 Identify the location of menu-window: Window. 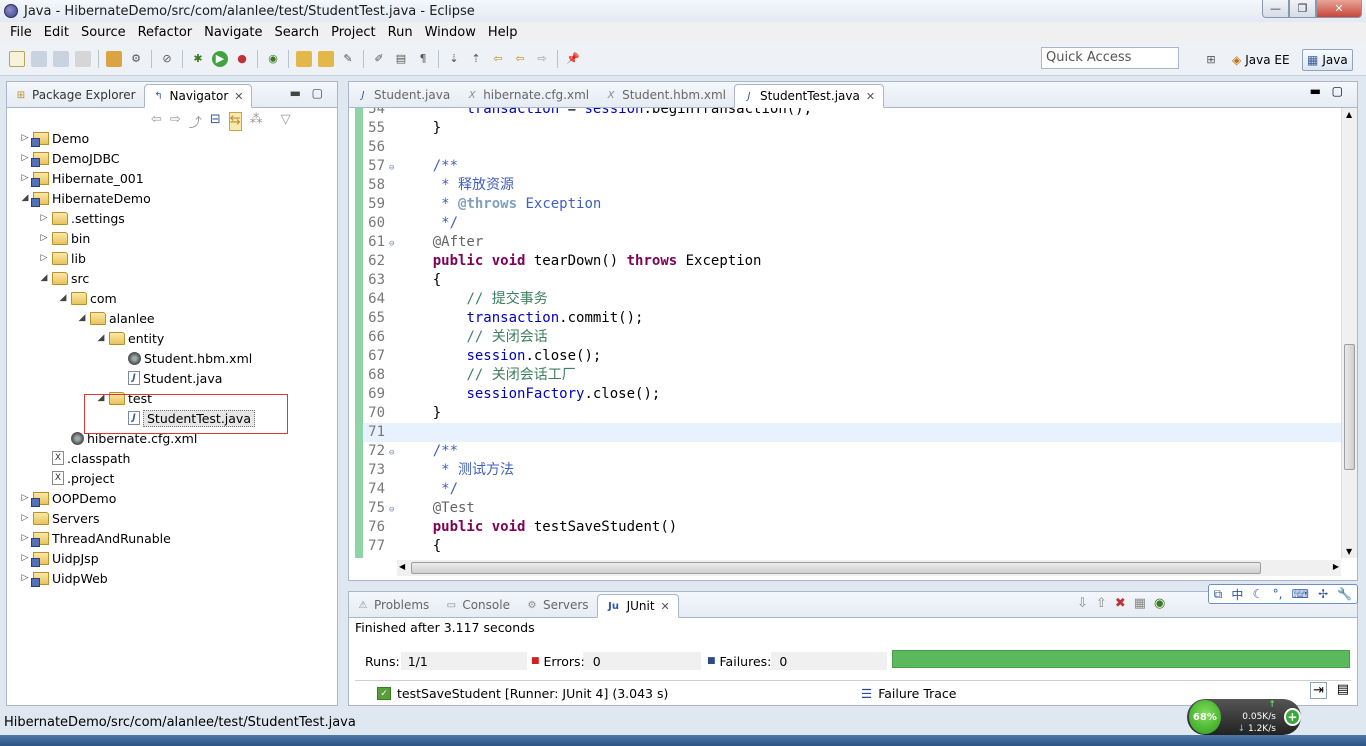
(450, 32).